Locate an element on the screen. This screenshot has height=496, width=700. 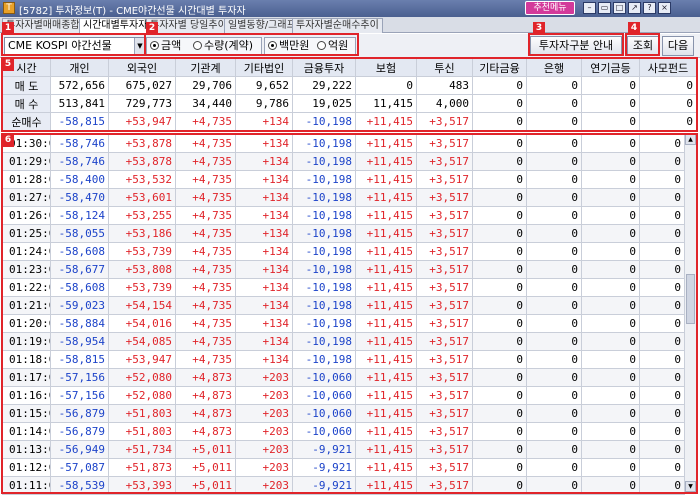
scroll-down-icon: ▼ is located at coordinates (690, 486).